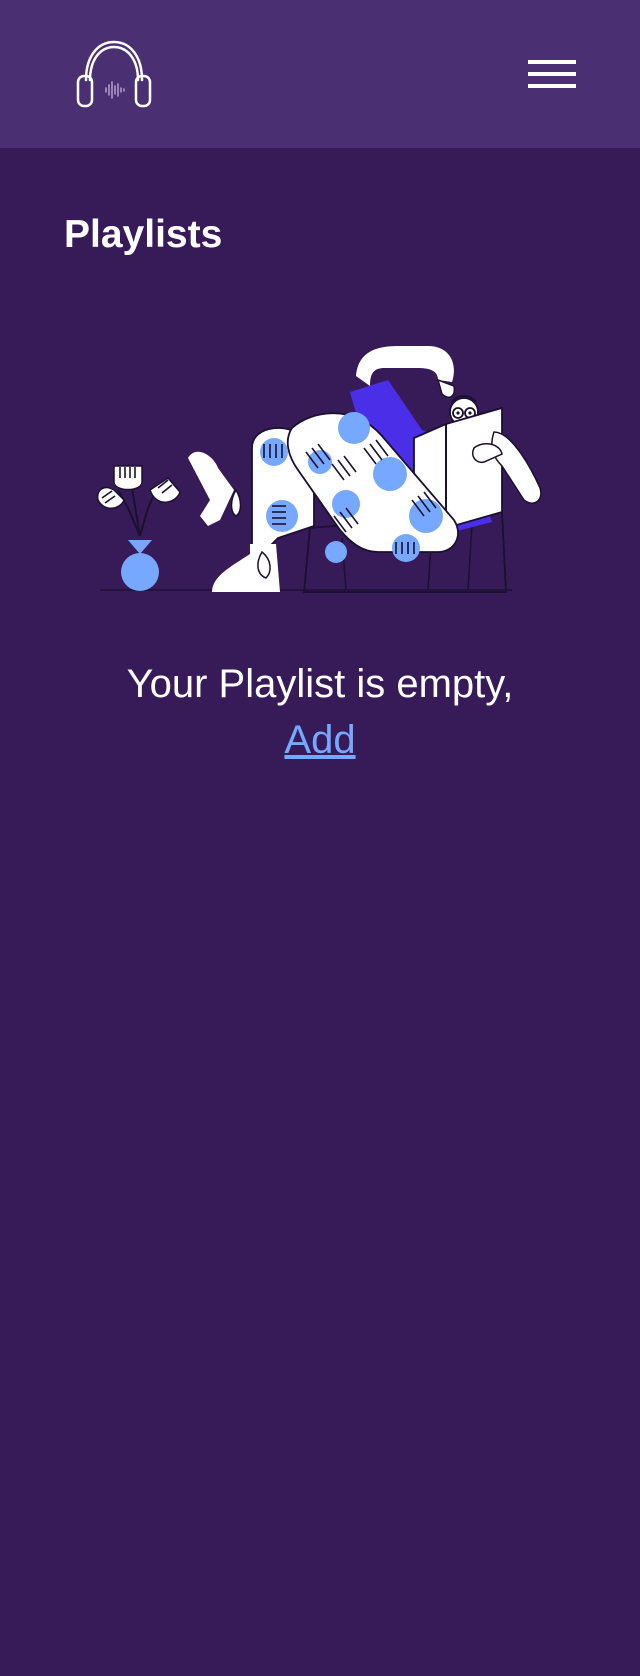  I want to click on headphones-icon, so click(114, 74).